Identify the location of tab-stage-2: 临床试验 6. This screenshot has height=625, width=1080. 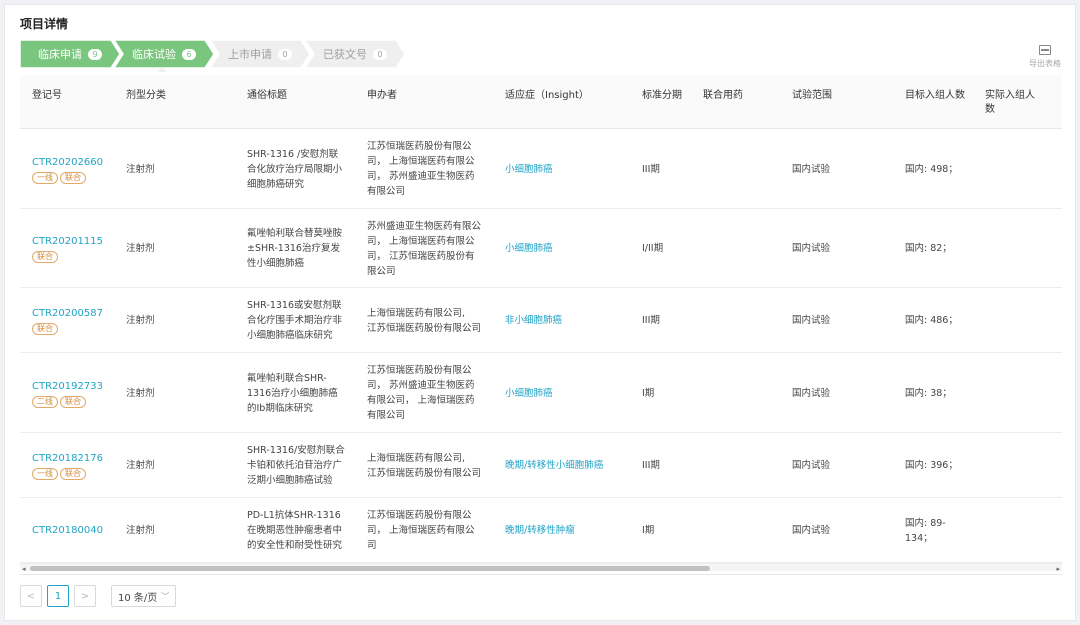
(164, 54).